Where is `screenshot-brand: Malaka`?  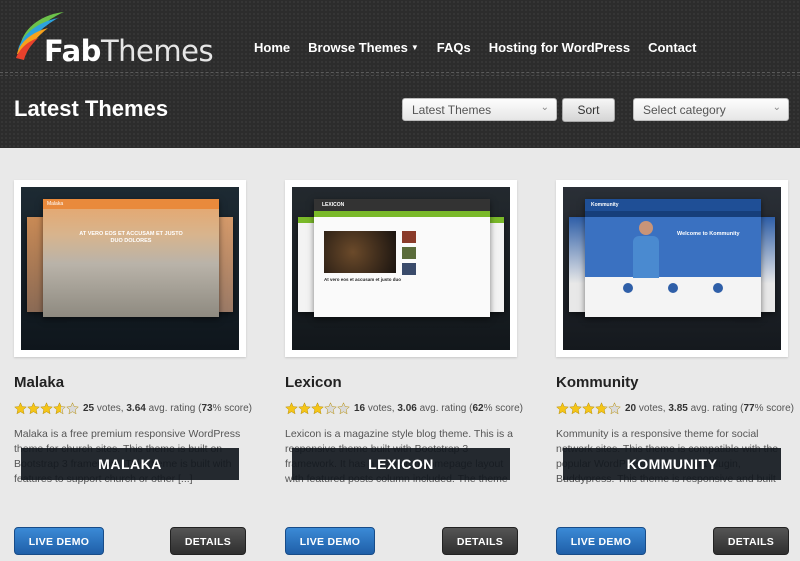
screenshot-brand: Malaka is located at coordinates (131, 204).